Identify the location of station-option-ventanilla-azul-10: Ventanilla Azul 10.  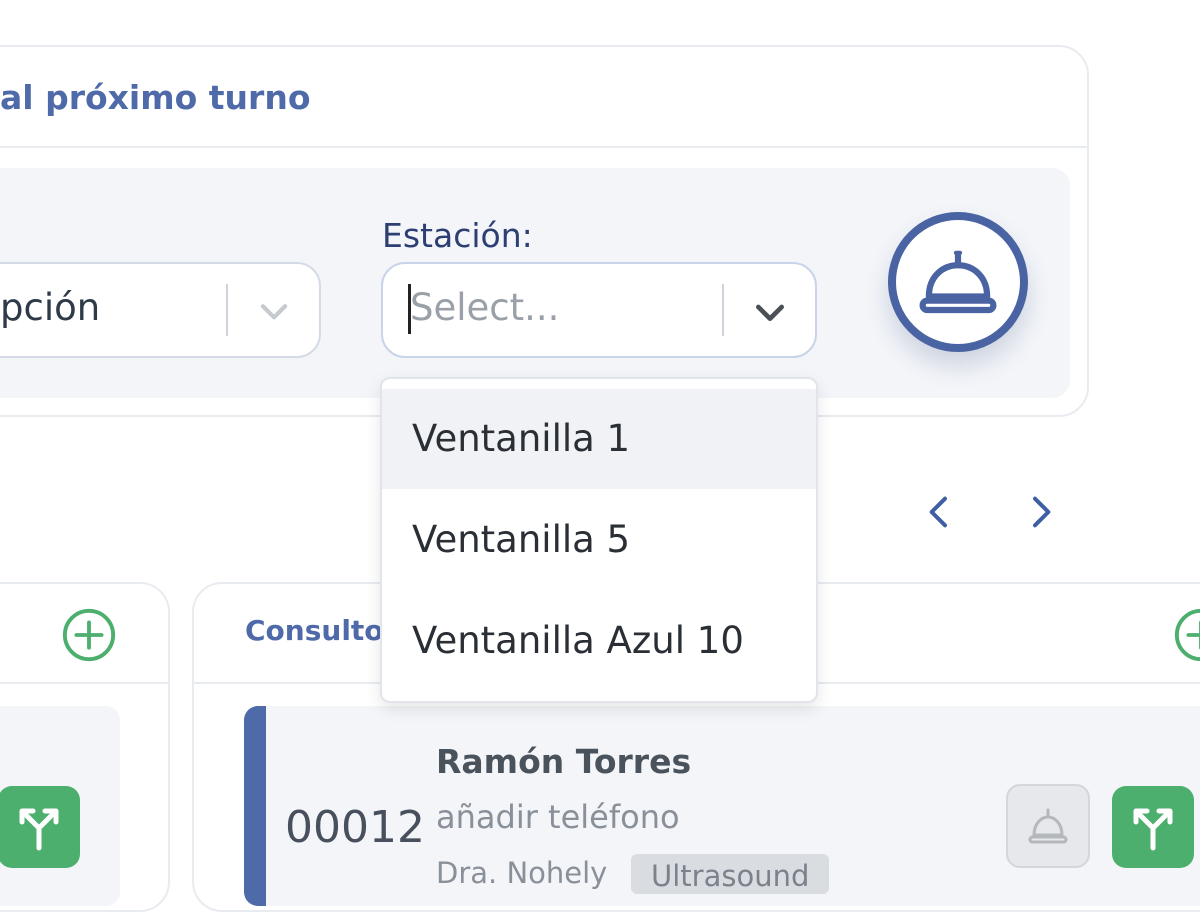
(599, 641).